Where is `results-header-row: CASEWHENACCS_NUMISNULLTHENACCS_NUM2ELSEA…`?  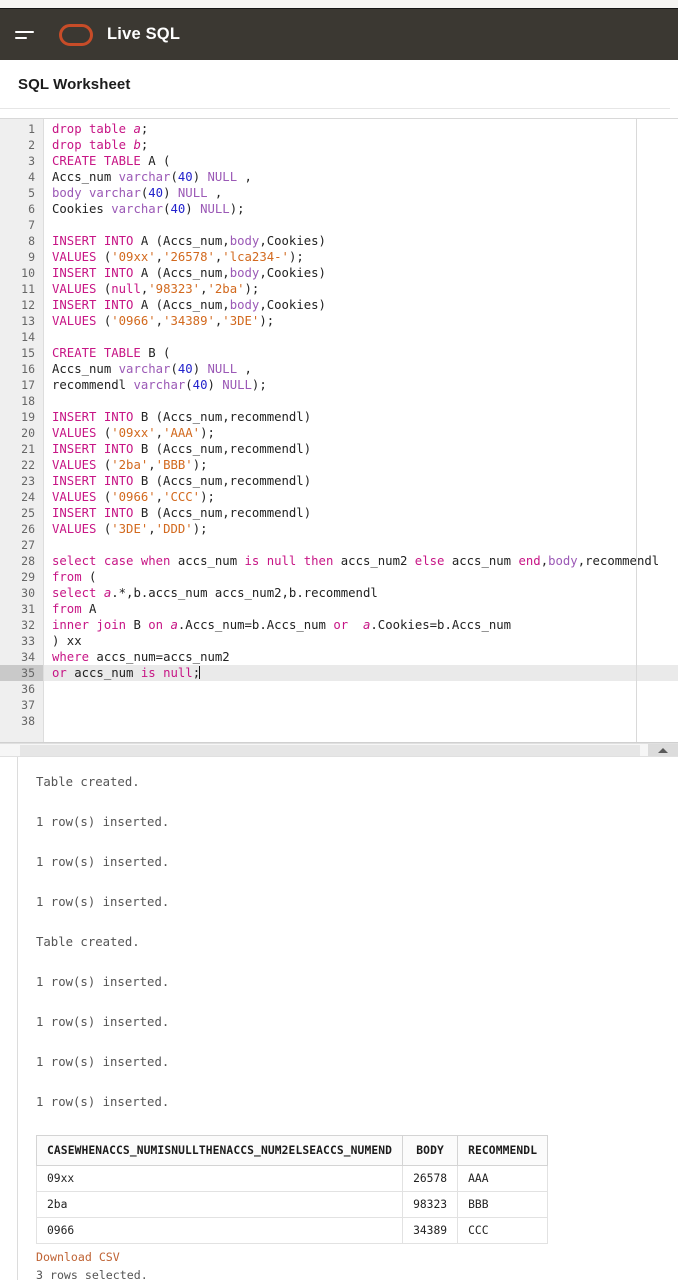
results-header-row: CASEWHENACCS_NUMISNULLTHENACCS_NUM2ELSEA… is located at coordinates (292, 1150).